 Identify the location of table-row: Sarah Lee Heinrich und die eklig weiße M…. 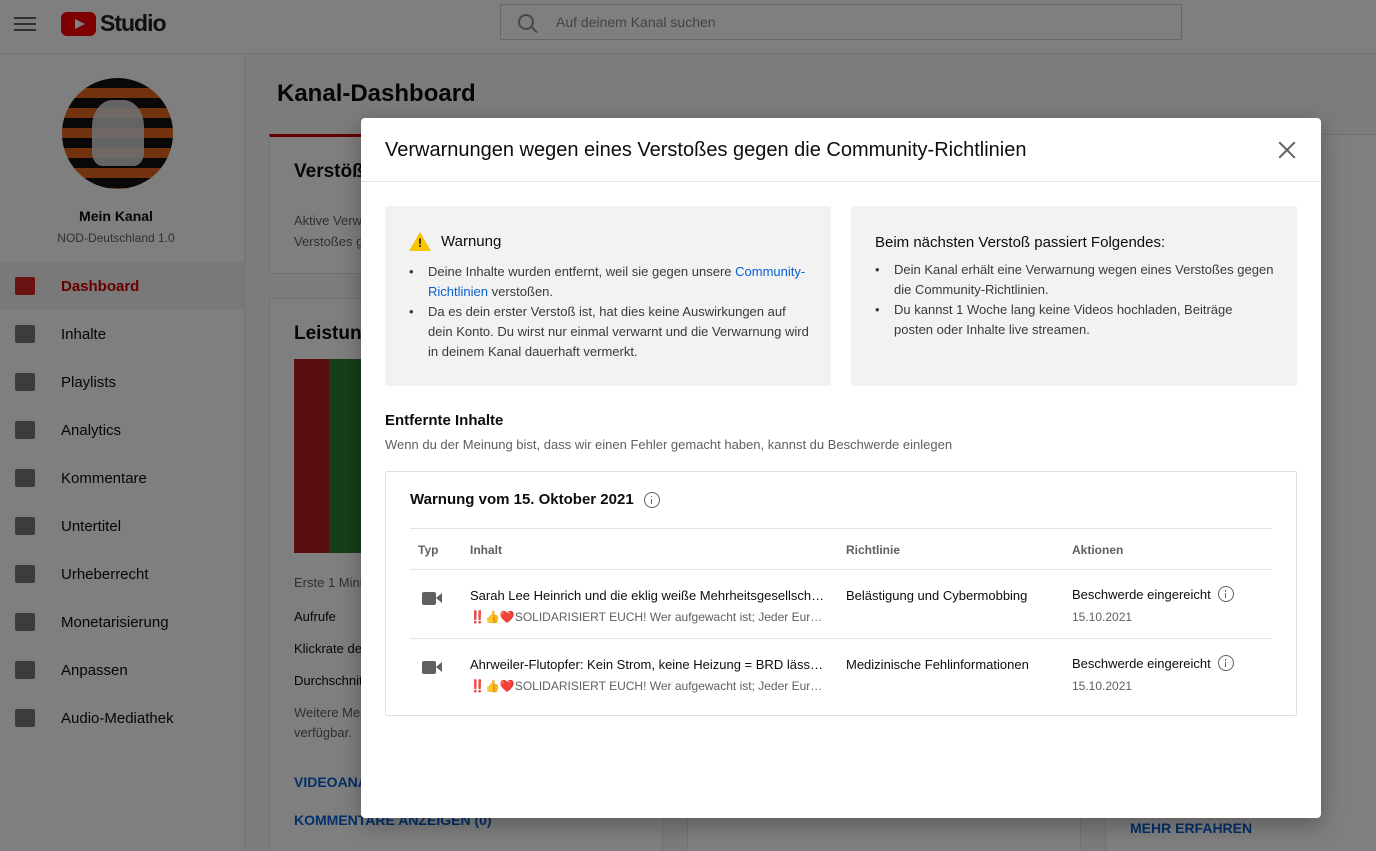
(841, 604).